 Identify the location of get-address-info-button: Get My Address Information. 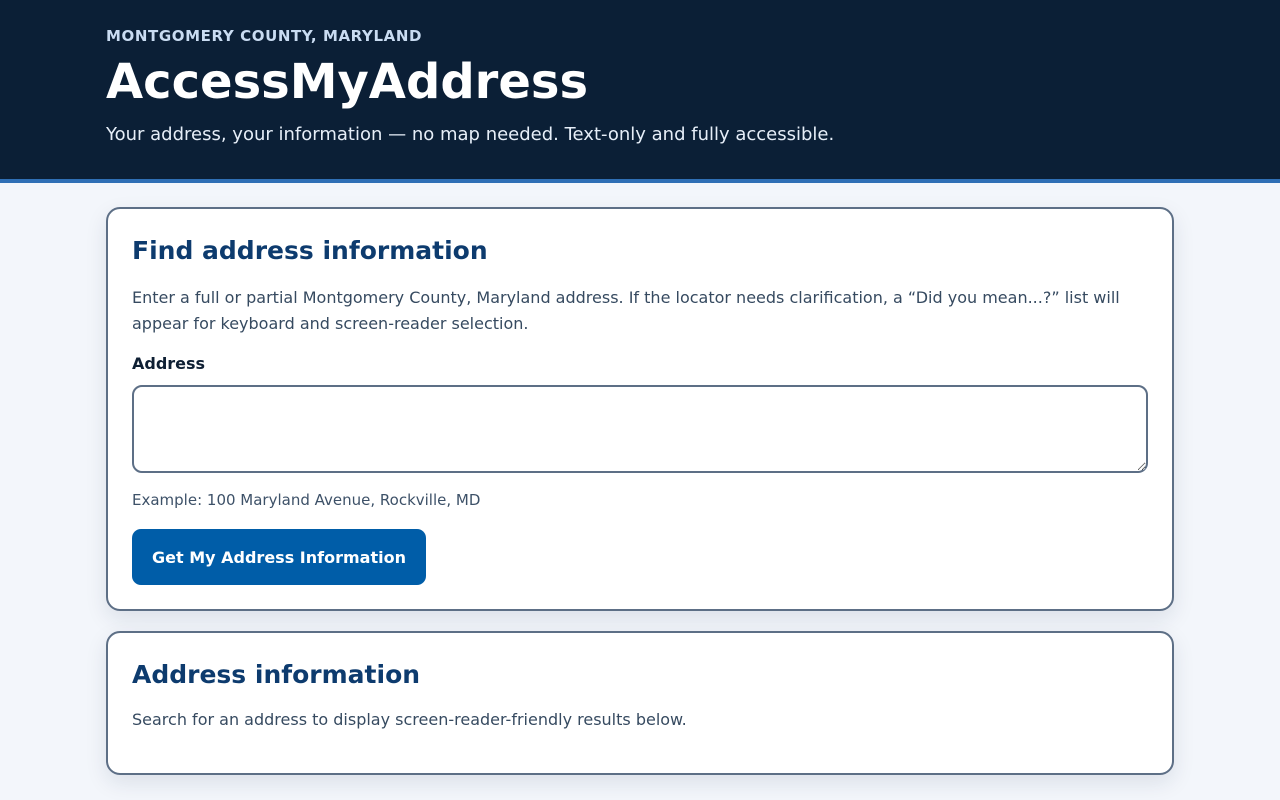
(279, 557).